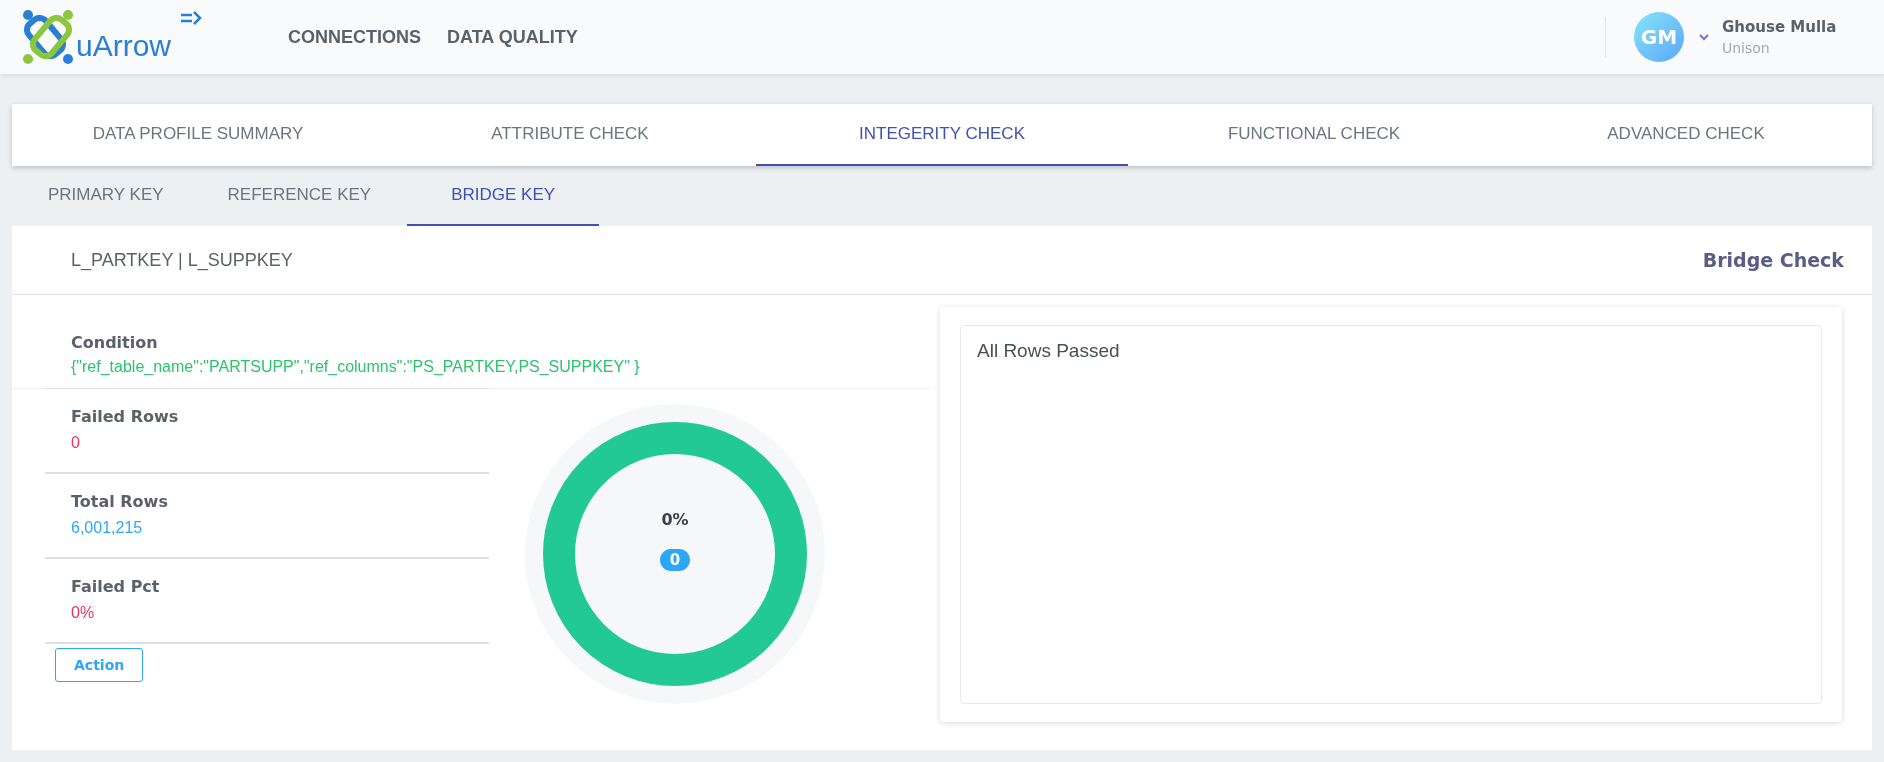 Image resolution: width=1884 pixels, height=762 pixels. I want to click on arrow-icon, so click(191, 18).